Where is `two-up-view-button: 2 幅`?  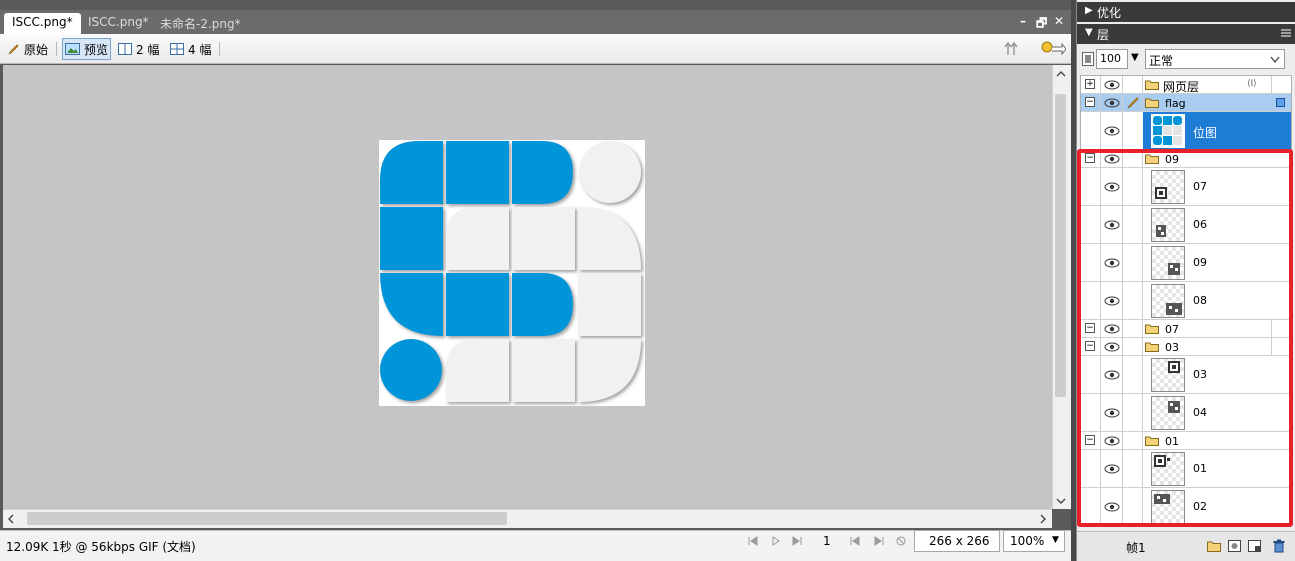
two-up-view-button: 2 幅 is located at coordinates (138, 49).